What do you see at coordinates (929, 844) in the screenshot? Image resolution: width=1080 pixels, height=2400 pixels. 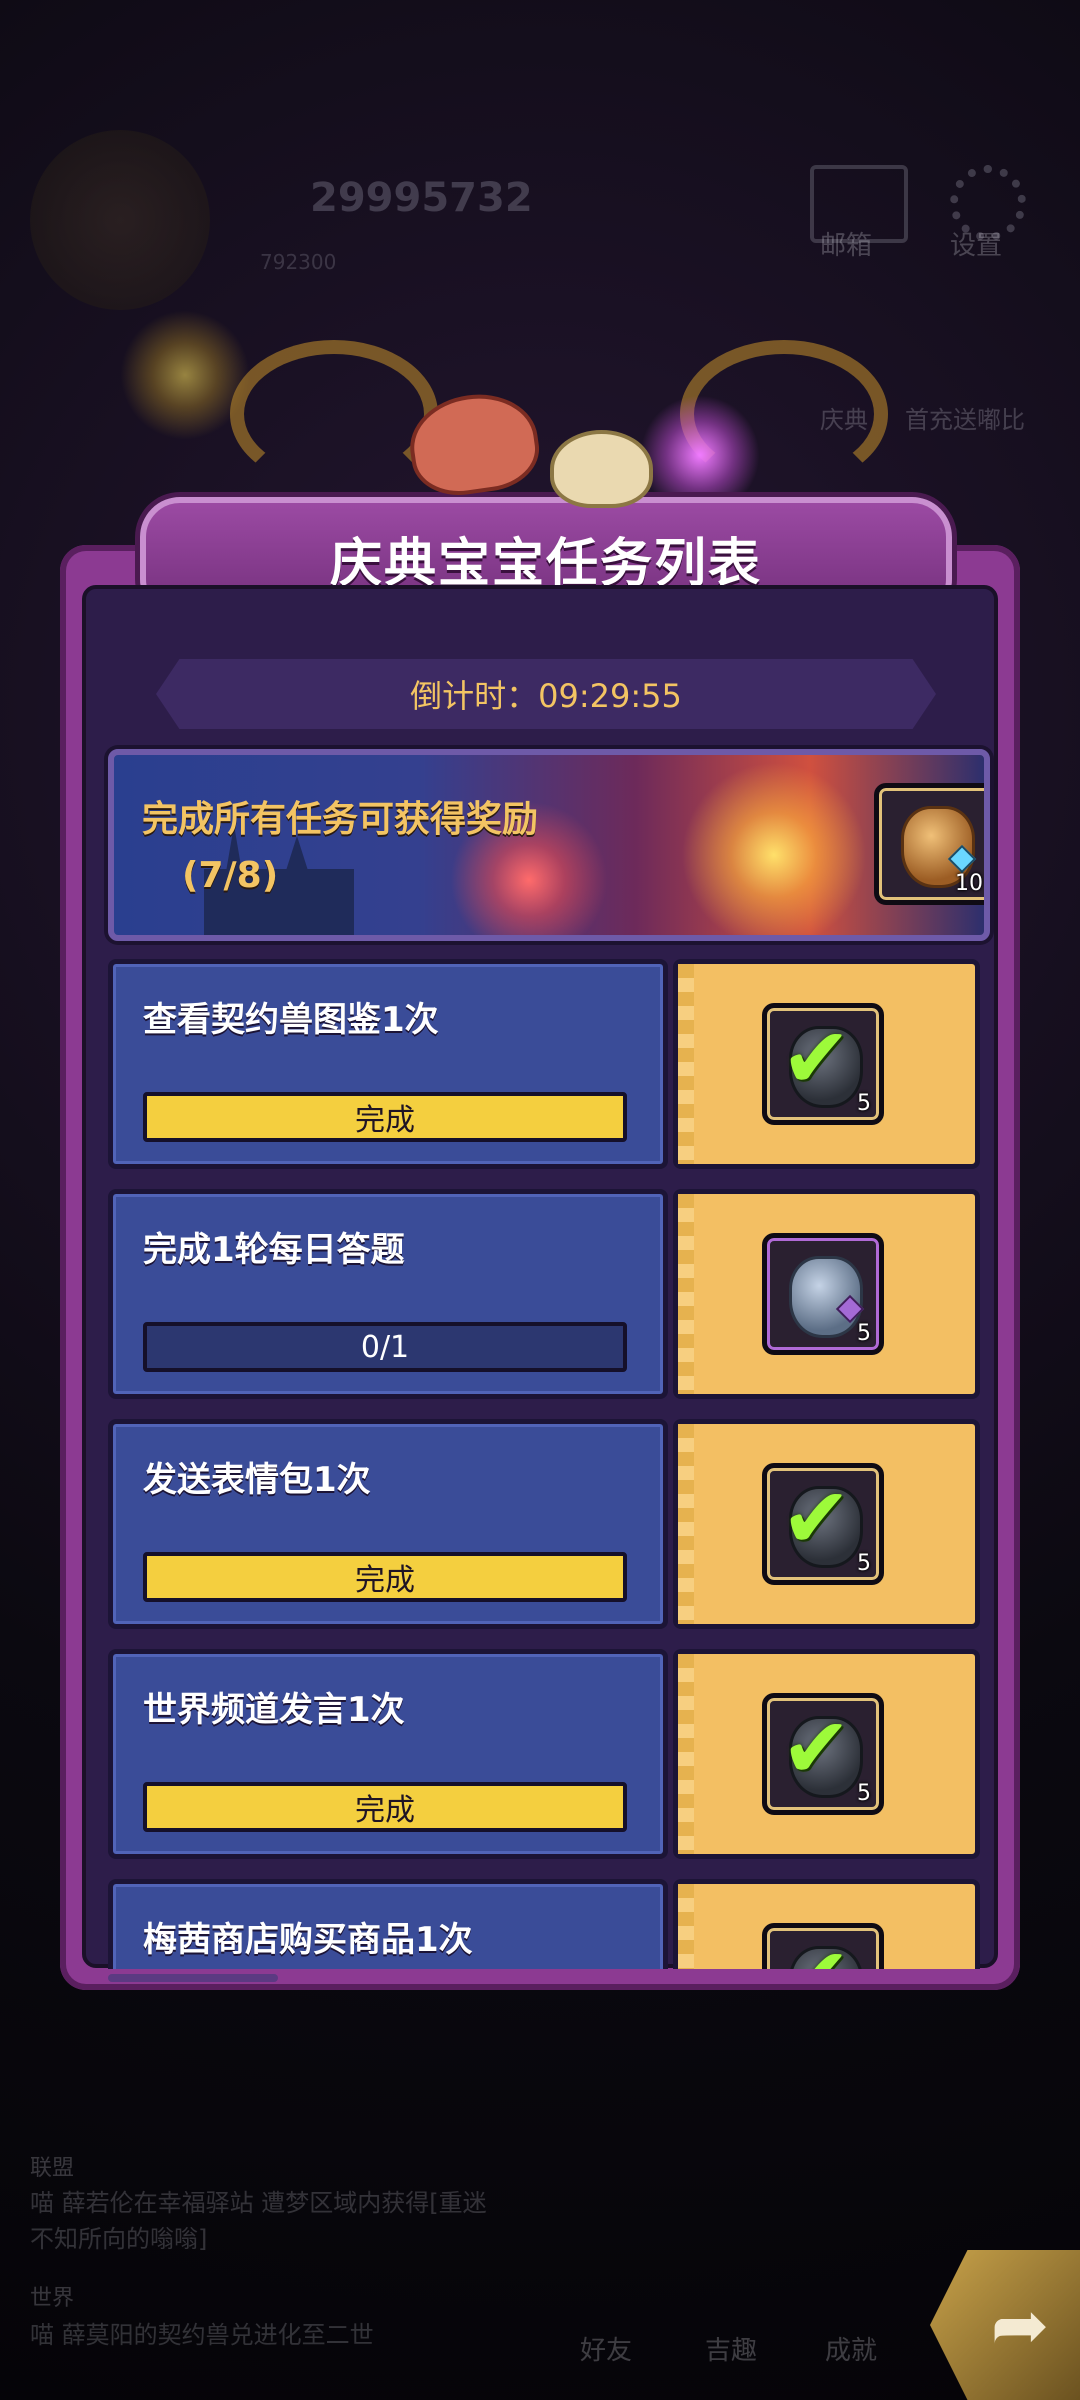 I see `completion-reward-item: 10` at bounding box center [929, 844].